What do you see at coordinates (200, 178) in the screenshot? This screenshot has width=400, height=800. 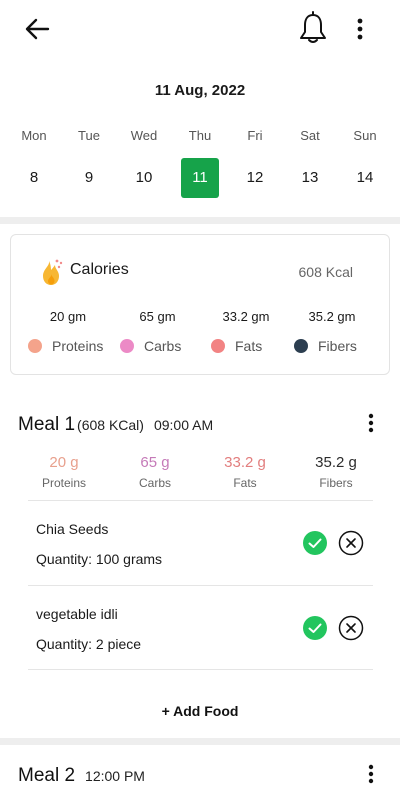 I see `day-number: 11` at bounding box center [200, 178].